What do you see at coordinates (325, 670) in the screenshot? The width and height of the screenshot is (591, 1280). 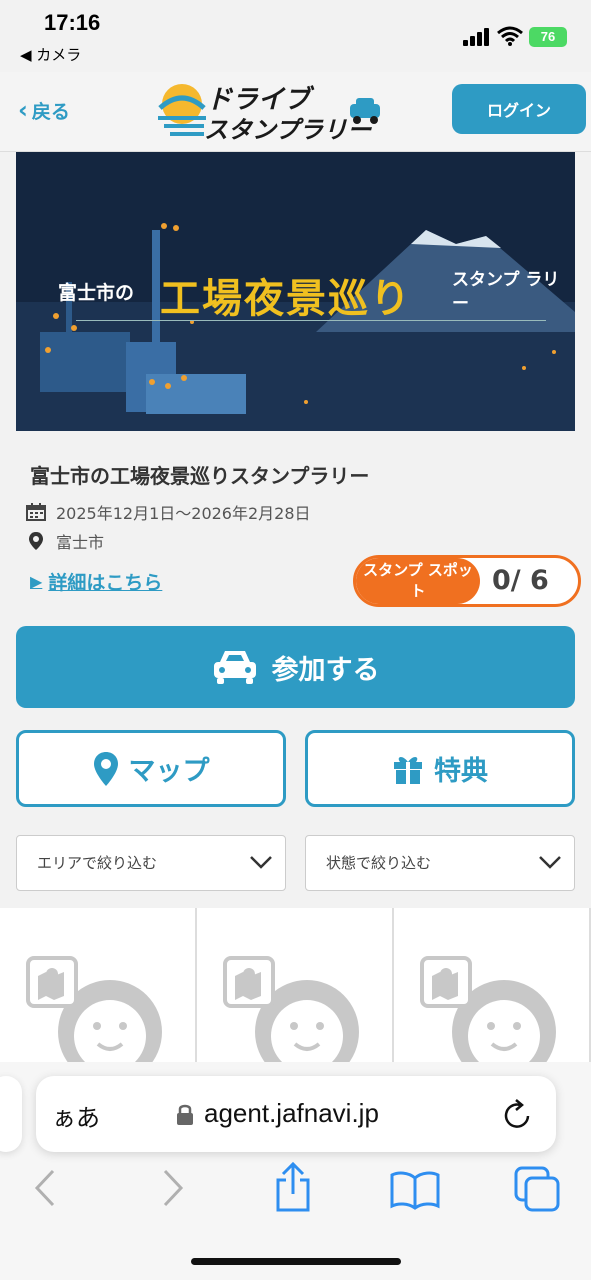 I see `join-label: 参加する` at bounding box center [325, 670].